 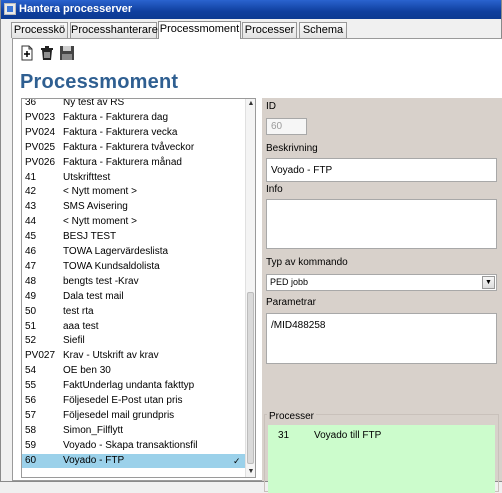 I want to click on trash-icon, so click(x=47, y=53).